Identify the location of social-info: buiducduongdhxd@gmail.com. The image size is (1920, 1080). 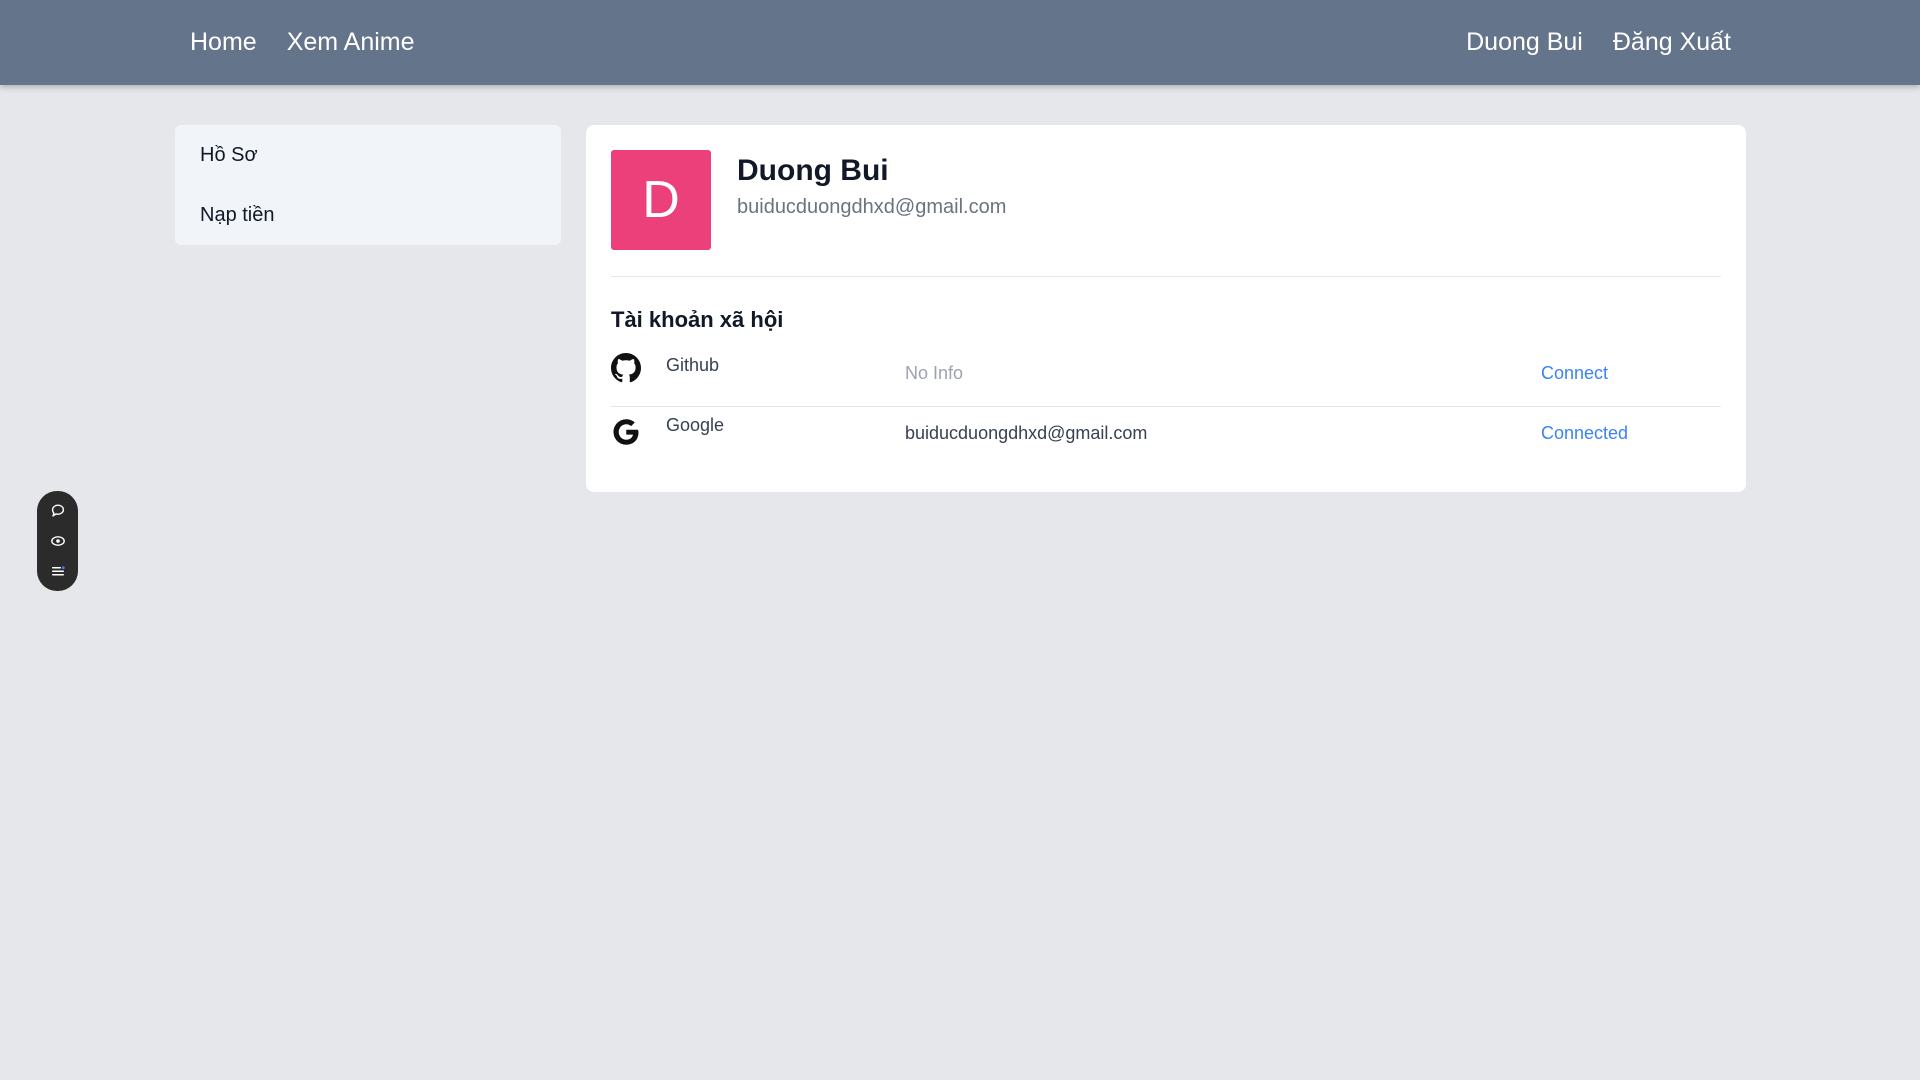
(1026, 433).